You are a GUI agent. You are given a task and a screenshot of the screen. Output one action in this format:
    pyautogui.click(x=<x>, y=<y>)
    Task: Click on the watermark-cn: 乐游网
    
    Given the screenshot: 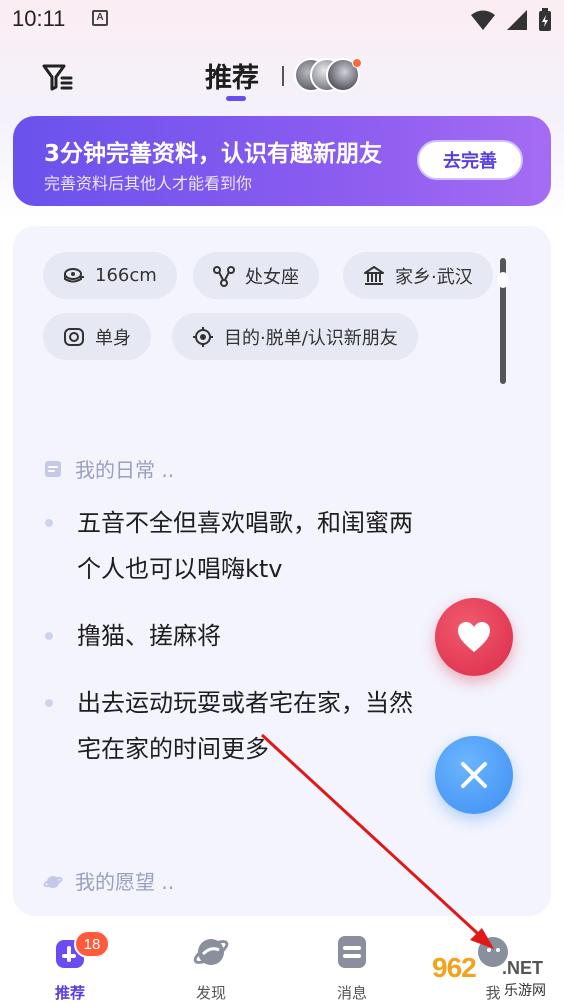 What is the action you would take?
    pyautogui.click(x=525, y=991)
    